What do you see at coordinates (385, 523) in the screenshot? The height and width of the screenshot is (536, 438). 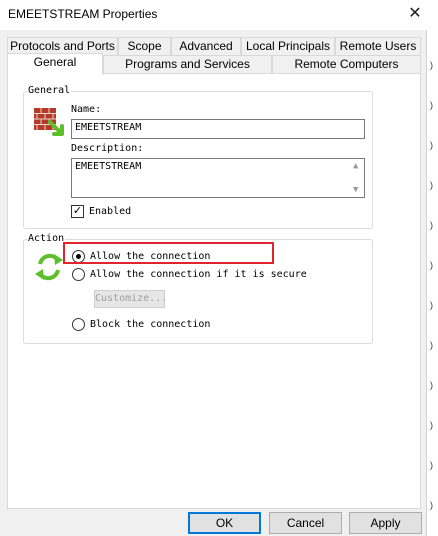 I see `apply-button: Apply` at bounding box center [385, 523].